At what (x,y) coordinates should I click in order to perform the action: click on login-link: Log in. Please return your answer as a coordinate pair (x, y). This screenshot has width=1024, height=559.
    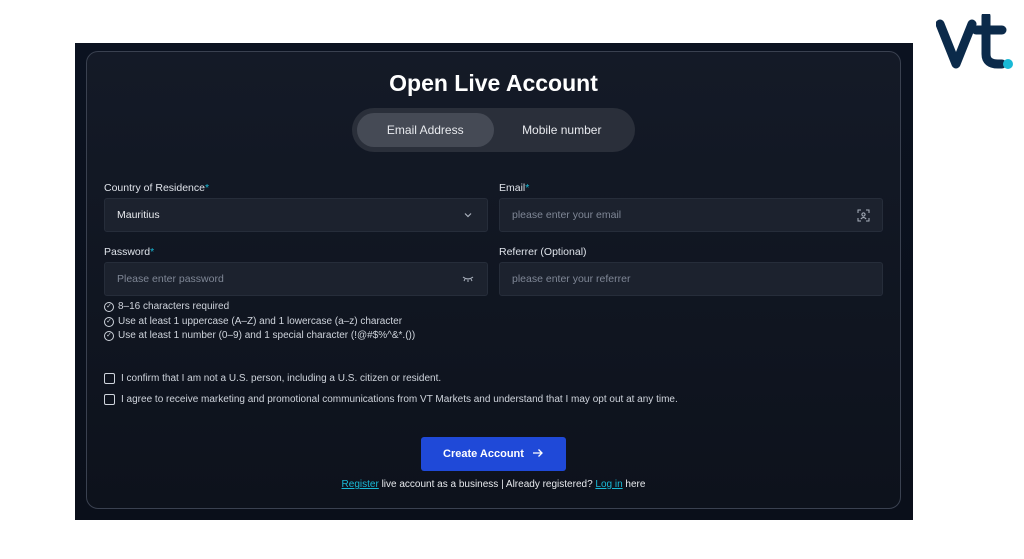
    Looking at the image, I should click on (608, 484).